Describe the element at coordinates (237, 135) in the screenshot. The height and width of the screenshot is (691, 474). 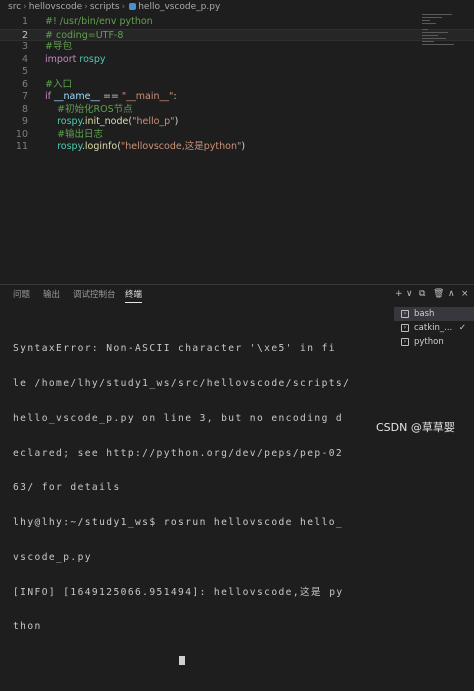
I see `code-line: 10 #输出日志` at that location.